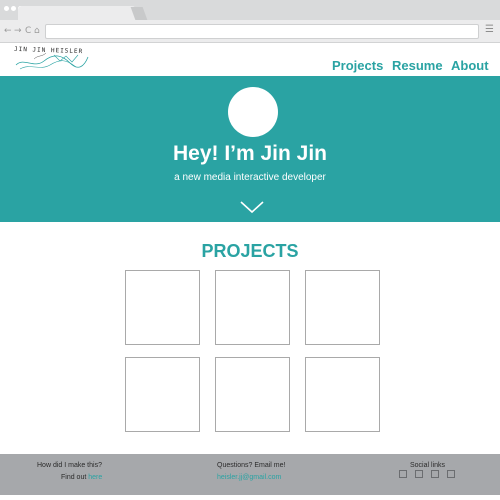 Image resolution: width=500 pixels, height=500 pixels. What do you see at coordinates (28, 31) in the screenshot?
I see `reload-icon: C` at bounding box center [28, 31].